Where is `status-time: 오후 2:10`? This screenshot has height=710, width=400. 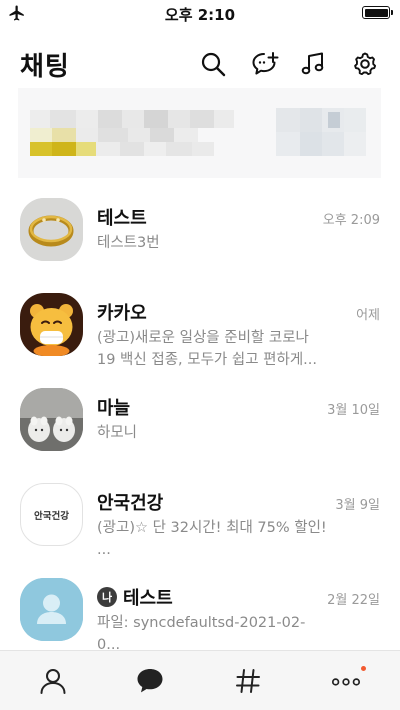 status-time: 오후 2:10 is located at coordinates (200, 15).